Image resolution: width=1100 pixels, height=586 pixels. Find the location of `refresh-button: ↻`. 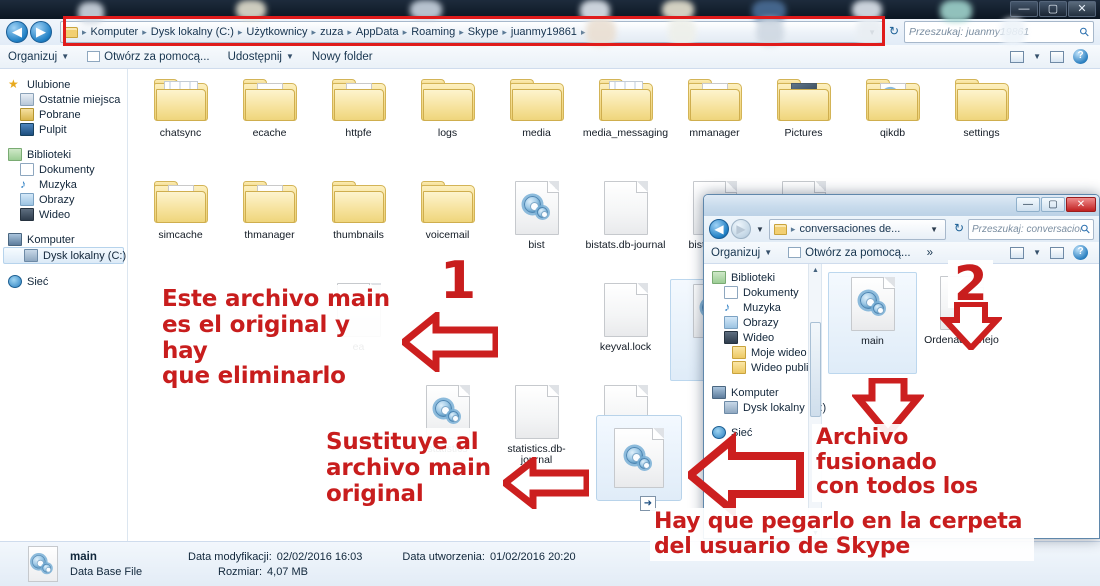

refresh-button: ↻ is located at coordinates (894, 32).